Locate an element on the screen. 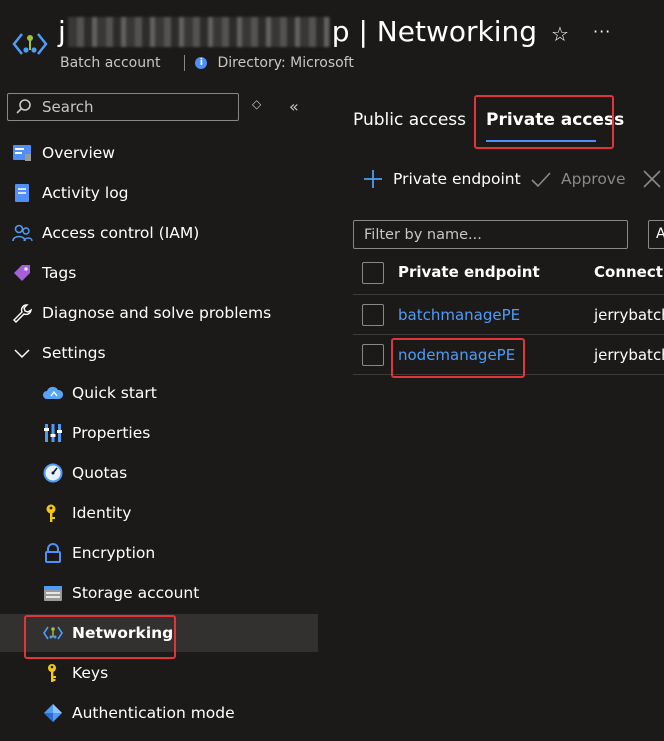 The image size is (664, 741). resource-subtitle: Batch account i Directory: Microsoft is located at coordinates (207, 63).